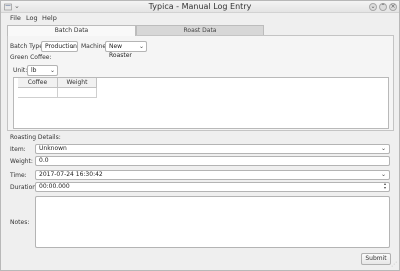  I want to click on time-field: 2017-07-24 16:30:42 ⌄, so click(212, 175).